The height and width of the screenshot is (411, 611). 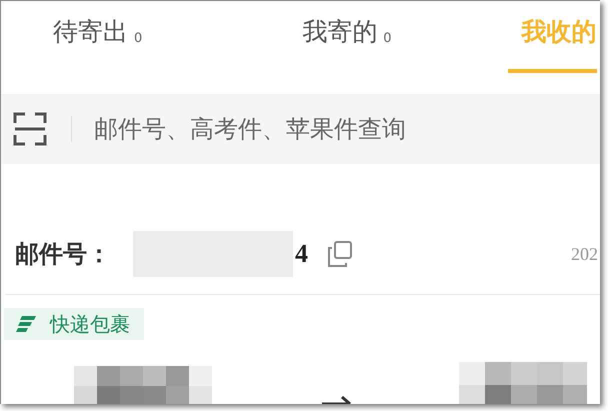 What do you see at coordinates (97, 37) in the screenshot?
I see `tab: 待寄出 0` at bounding box center [97, 37].